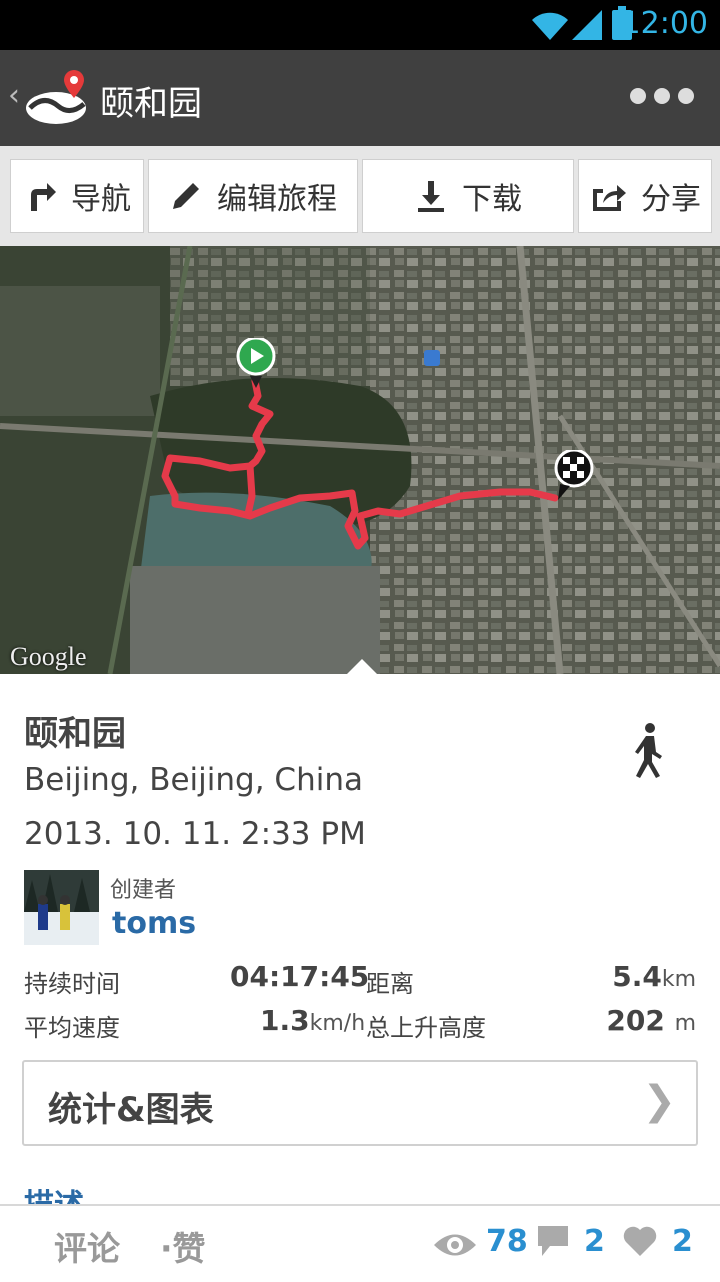 This screenshot has width=720, height=1282. Describe the element at coordinates (72, 984) in the screenshot. I see `duration-label: 持续时间` at that location.